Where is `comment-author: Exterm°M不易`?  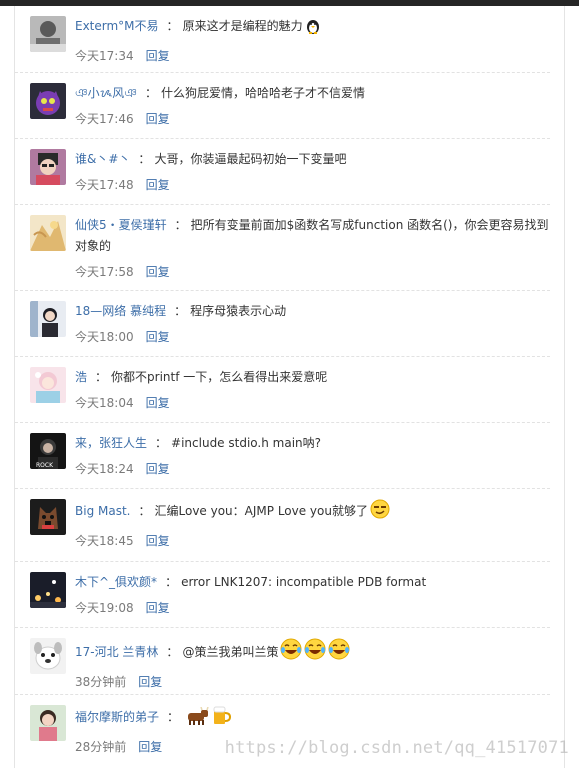
comment-author: Exterm°M不易 is located at coordinates (117, 26).